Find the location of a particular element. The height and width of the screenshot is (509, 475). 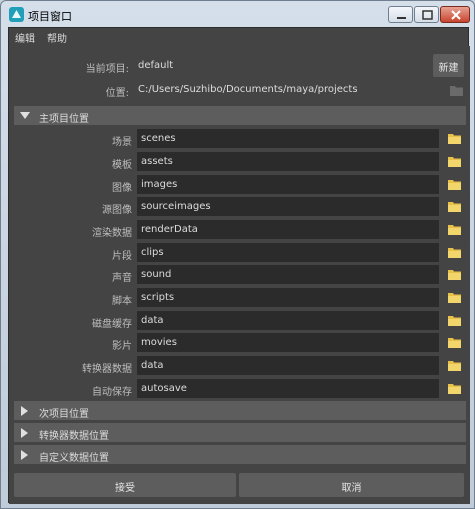

maya-app-icon is located at coordinates (16, 14).